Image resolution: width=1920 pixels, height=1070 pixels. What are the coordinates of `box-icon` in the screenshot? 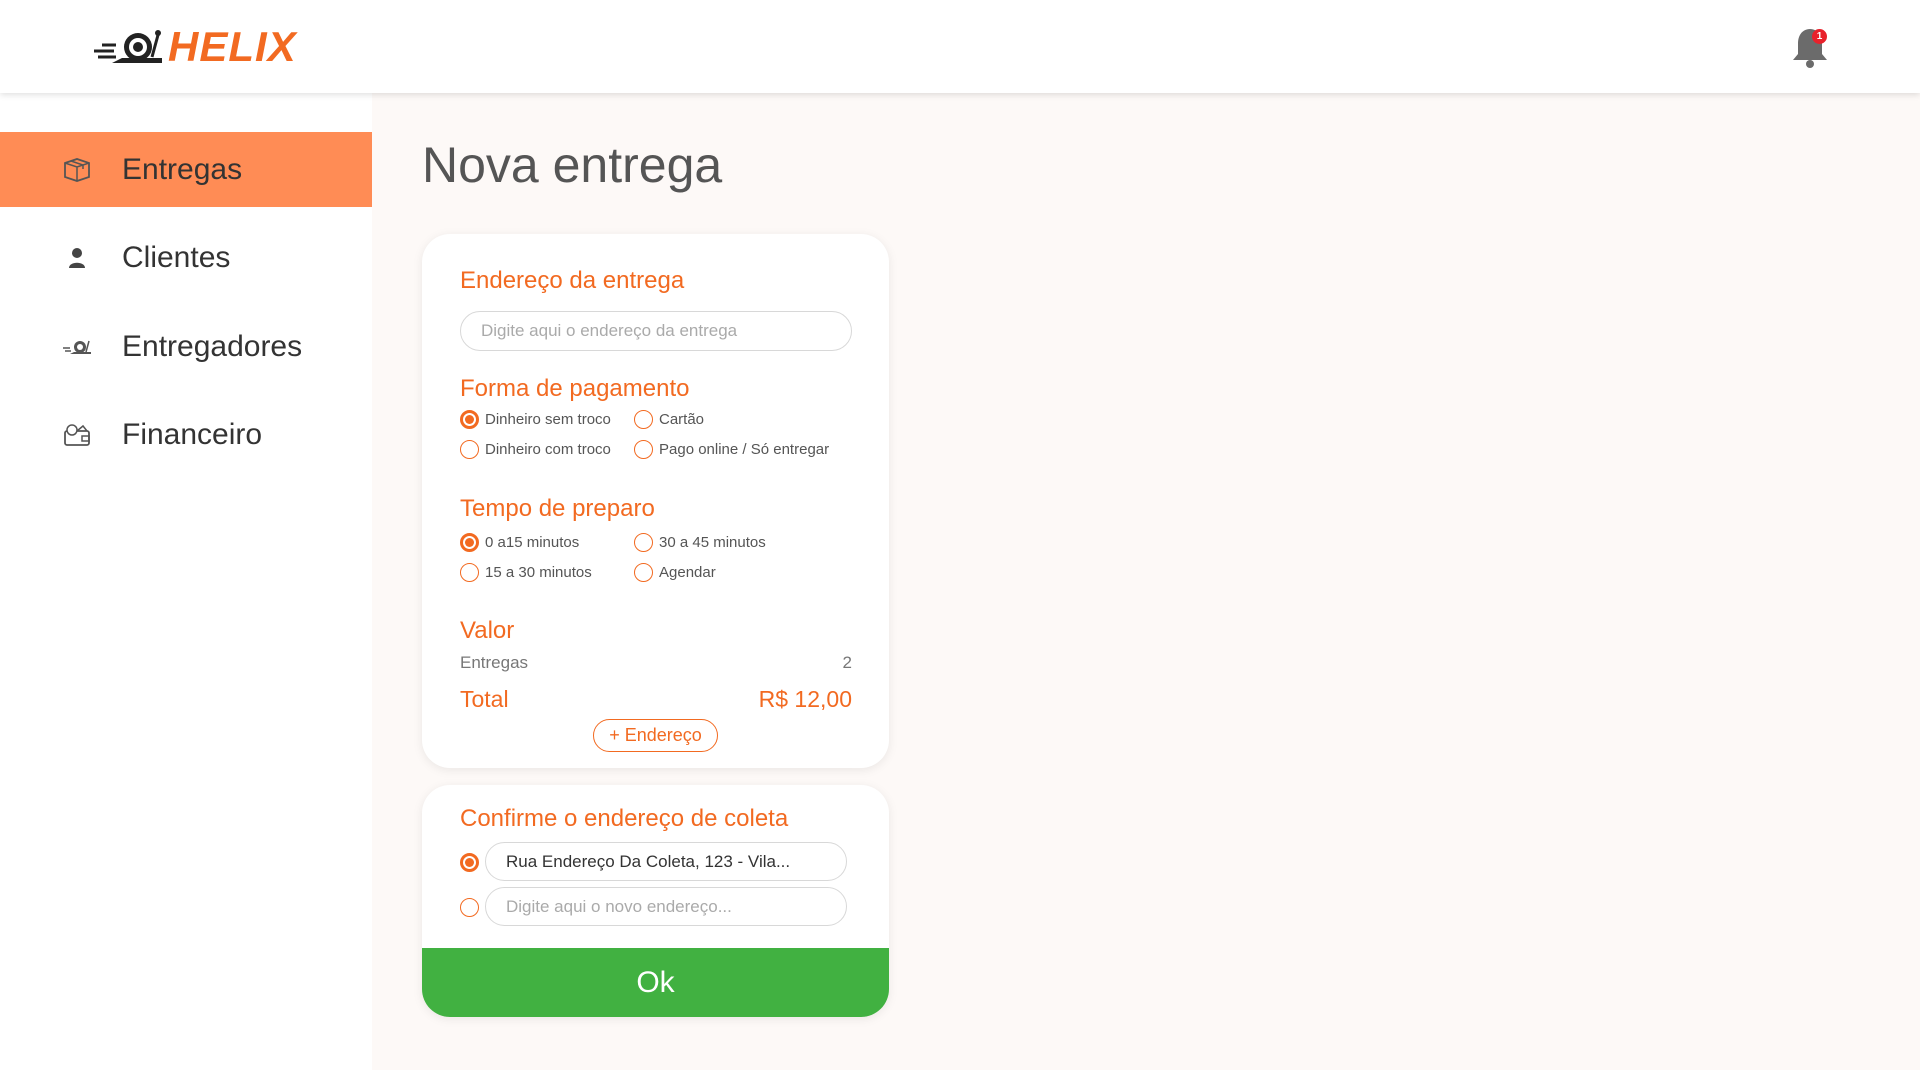 It's located at (77, 170).